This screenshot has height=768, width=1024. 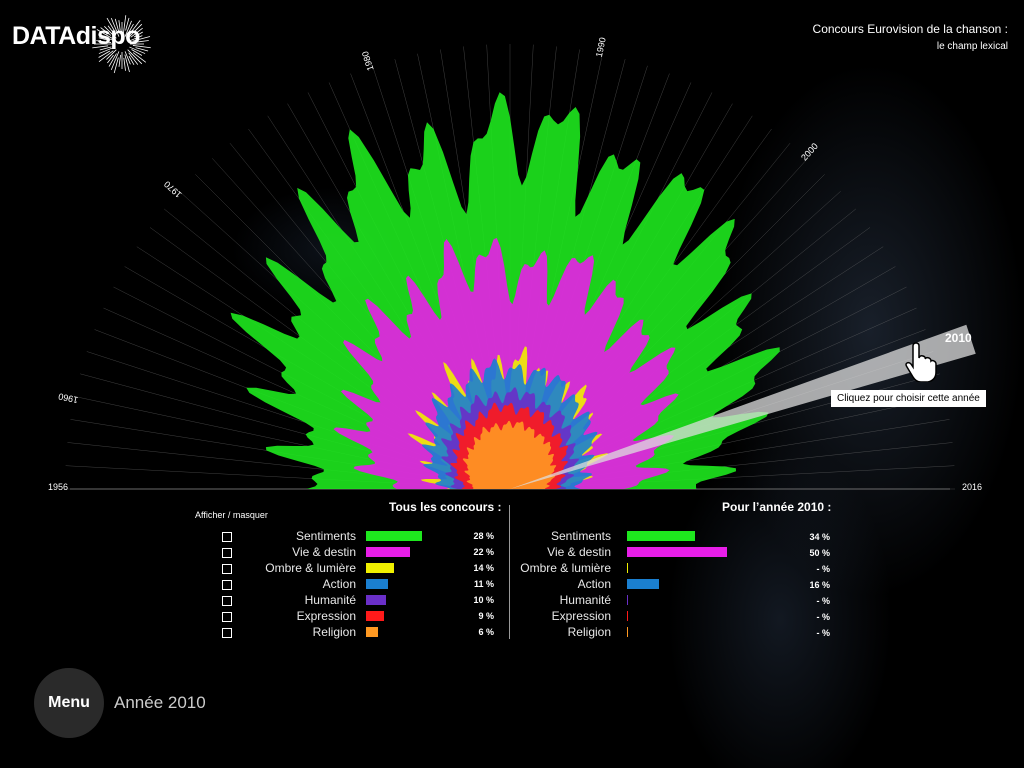 What do you see at coordinates (580, 536) in the screenshot?
I see `category-label-year: Sentiments` at bounding box center [580, 536].